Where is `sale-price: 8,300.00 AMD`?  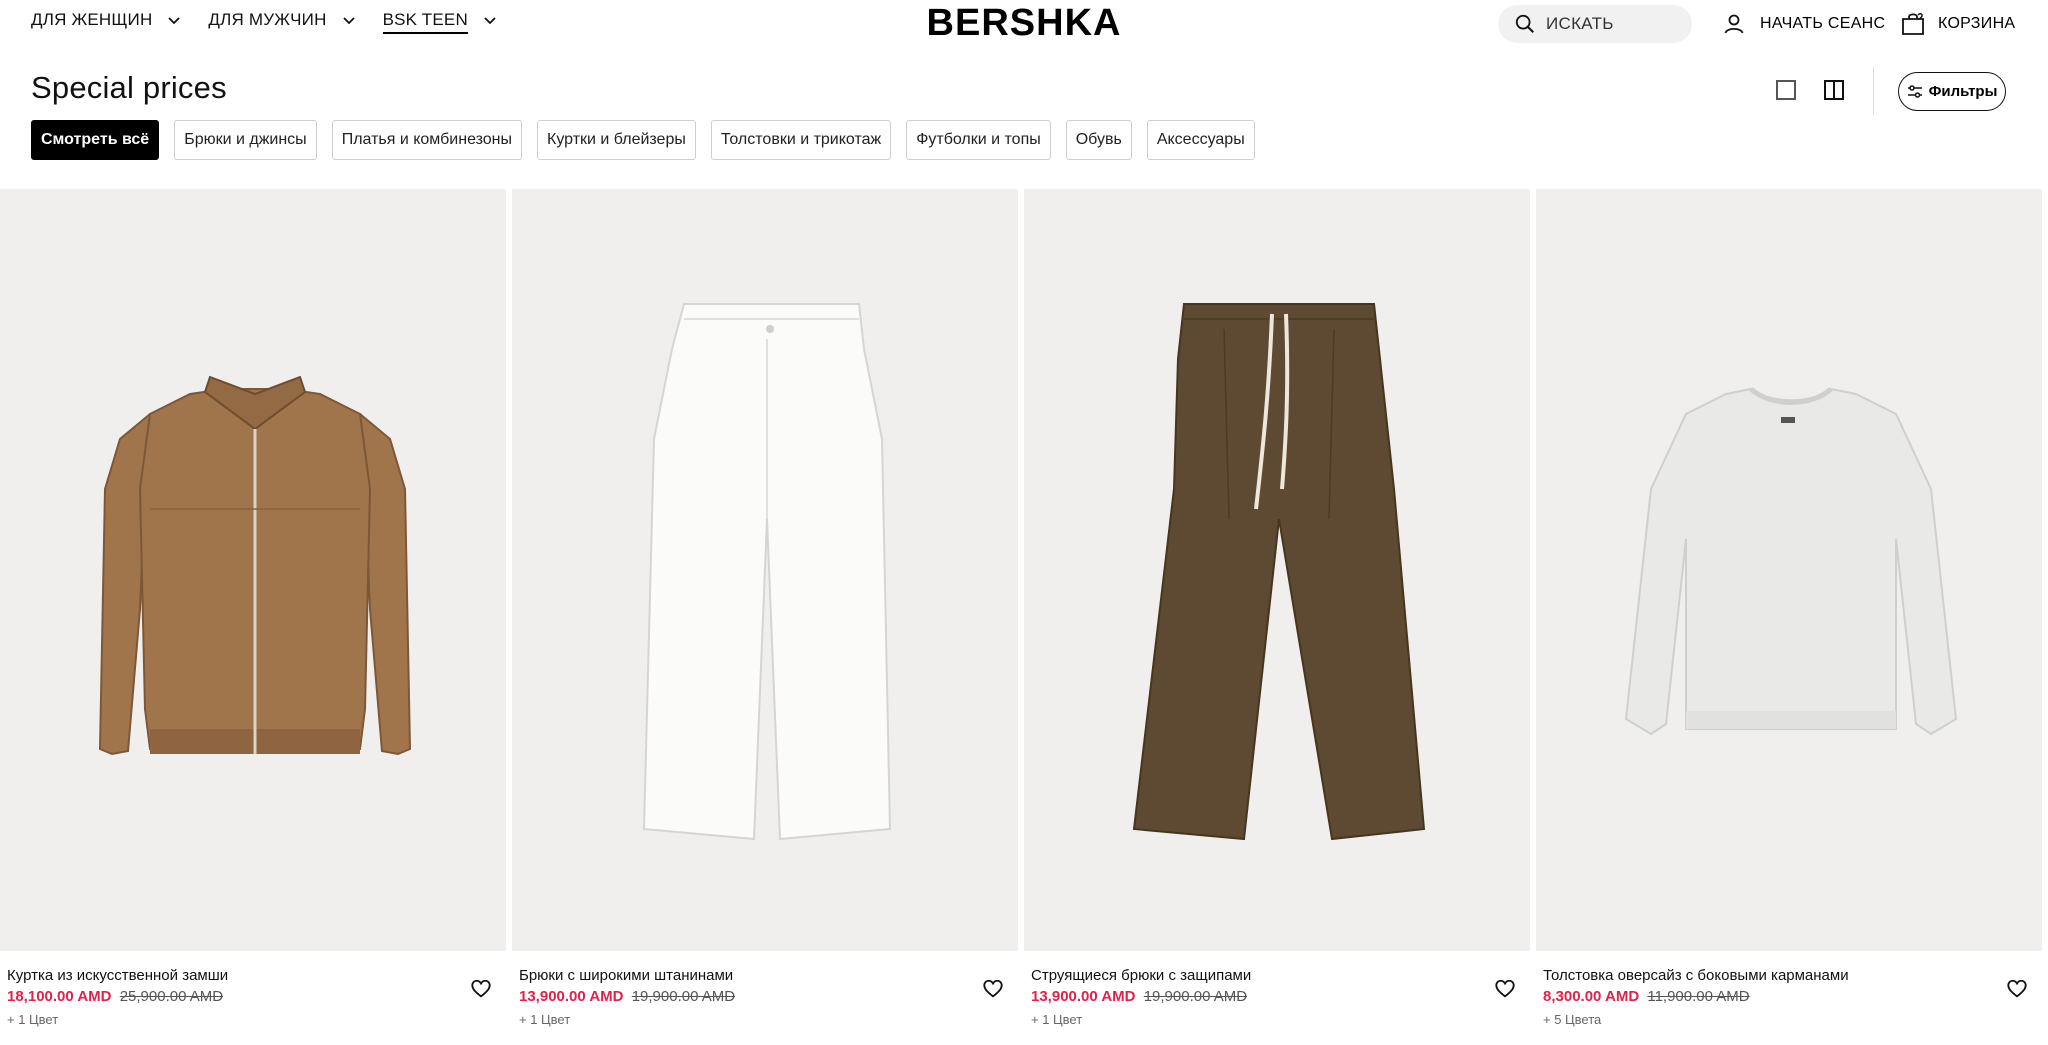 sale-price: 8,300.00 AMD is located at coordinates (1591, 996).